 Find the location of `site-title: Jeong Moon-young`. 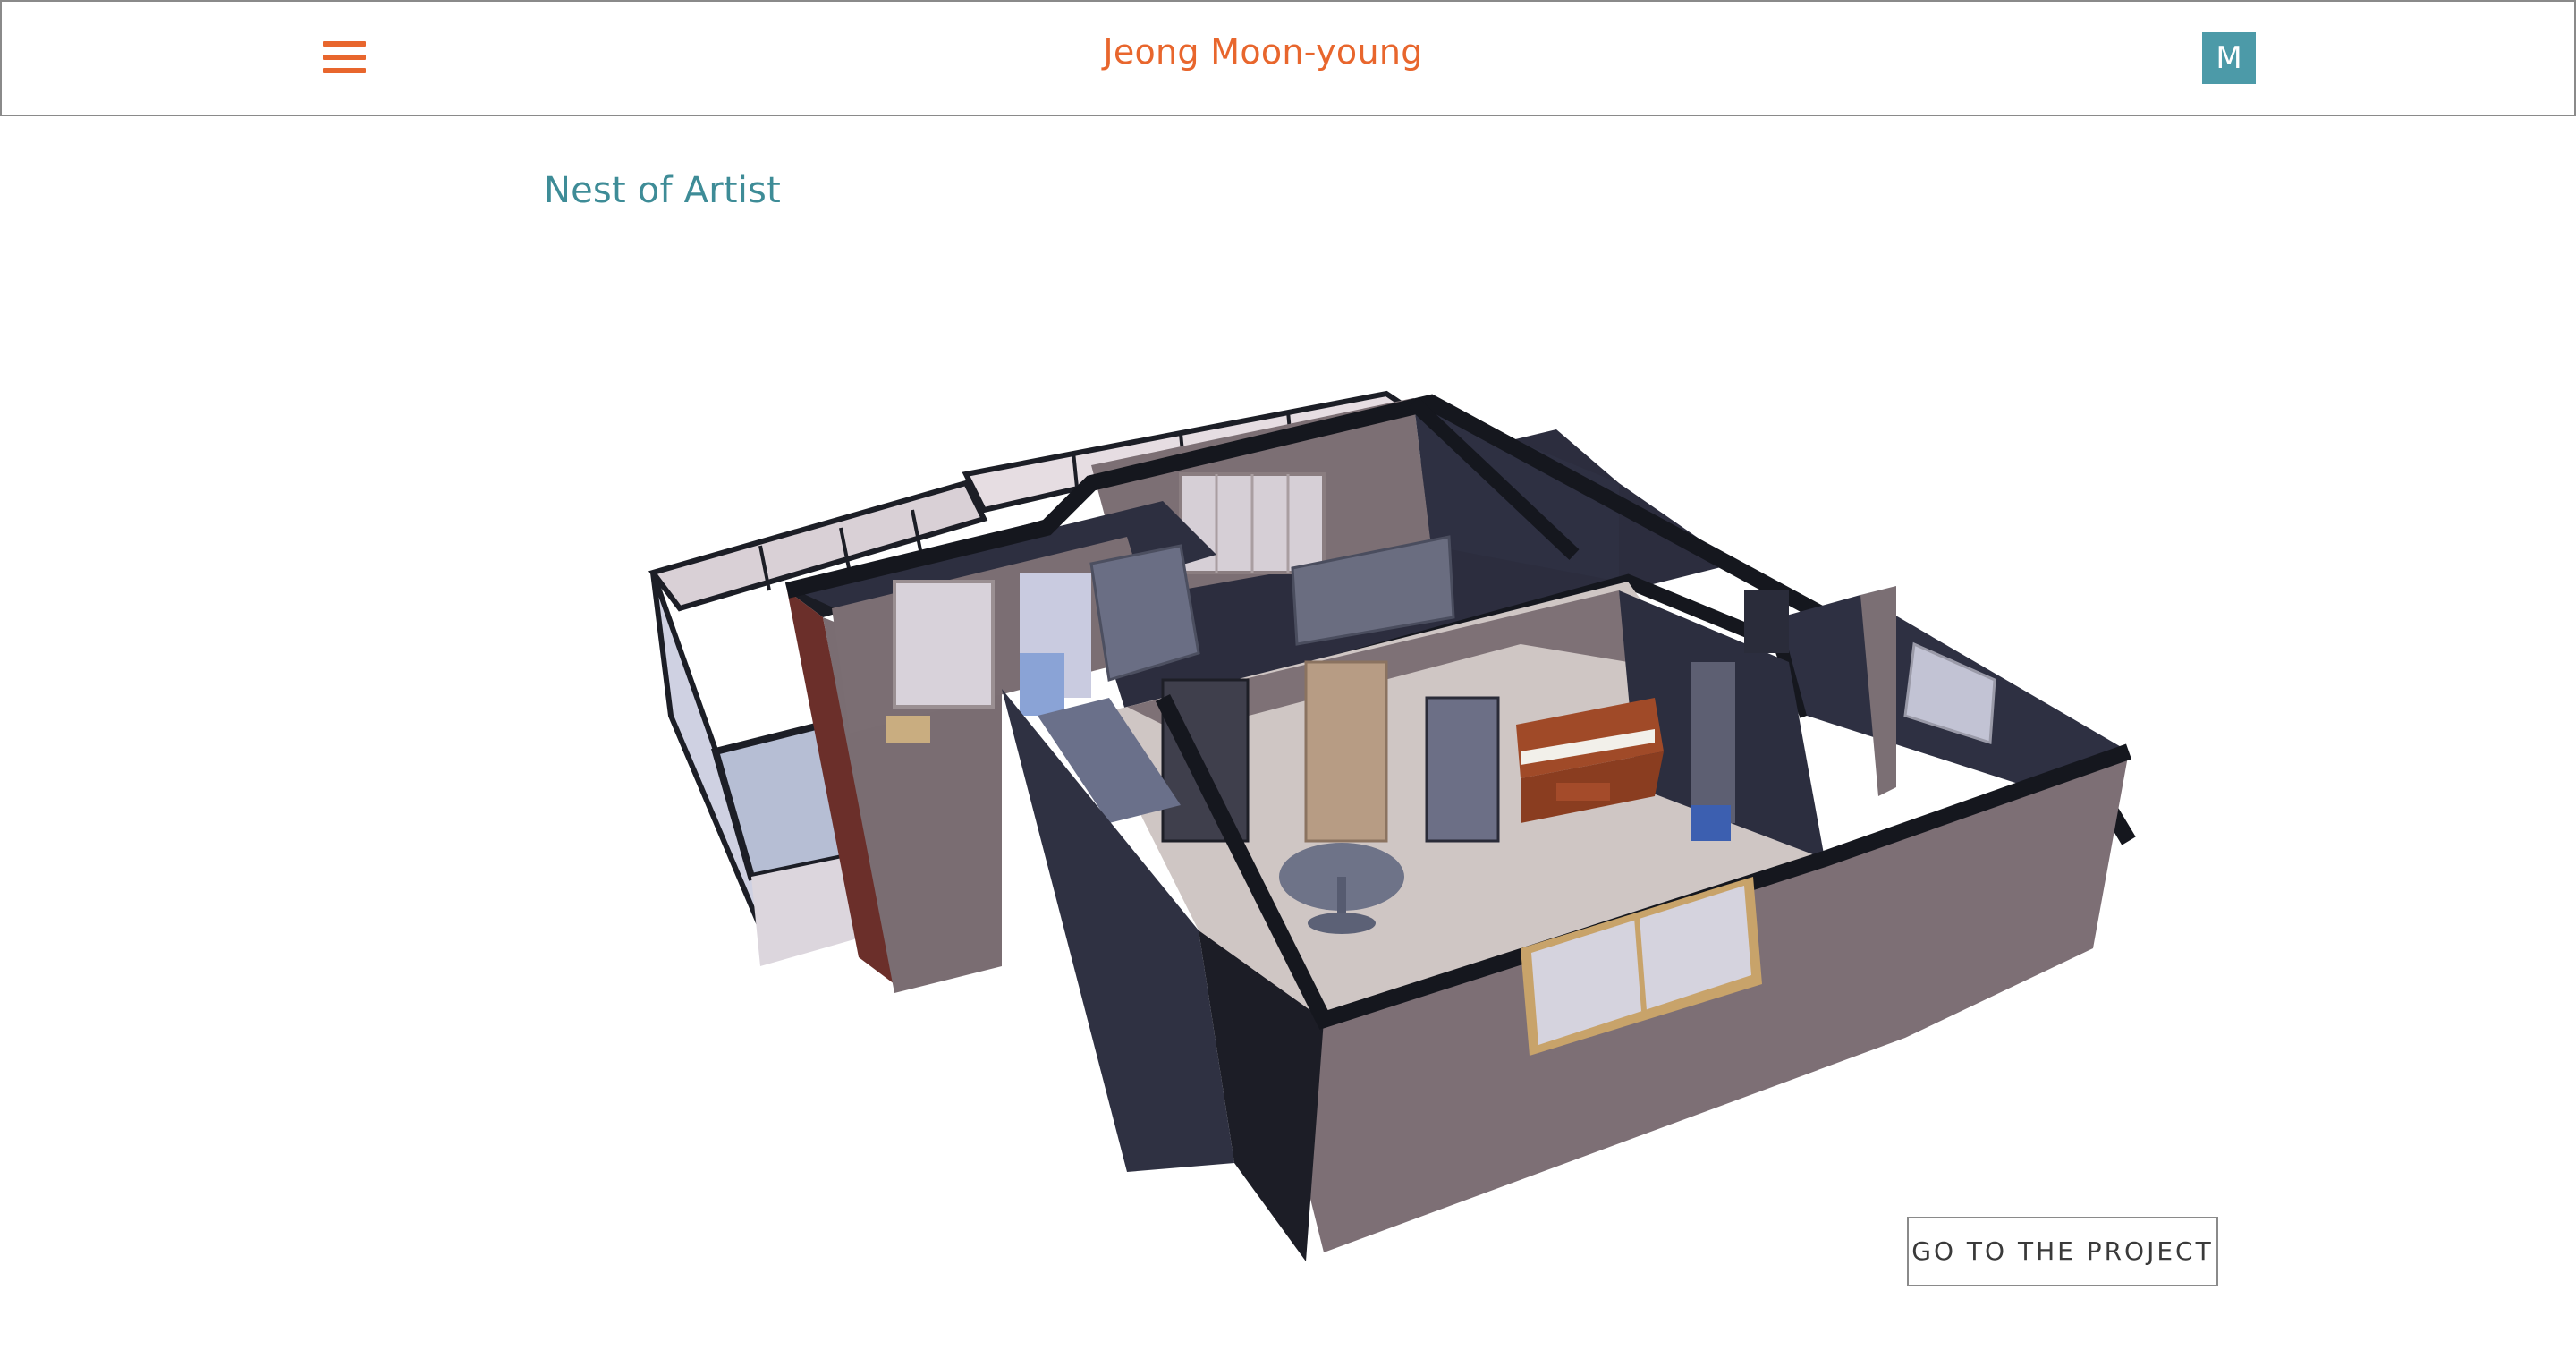

site-title: Jeong Moon-young is located at coordinates (1263, 52).